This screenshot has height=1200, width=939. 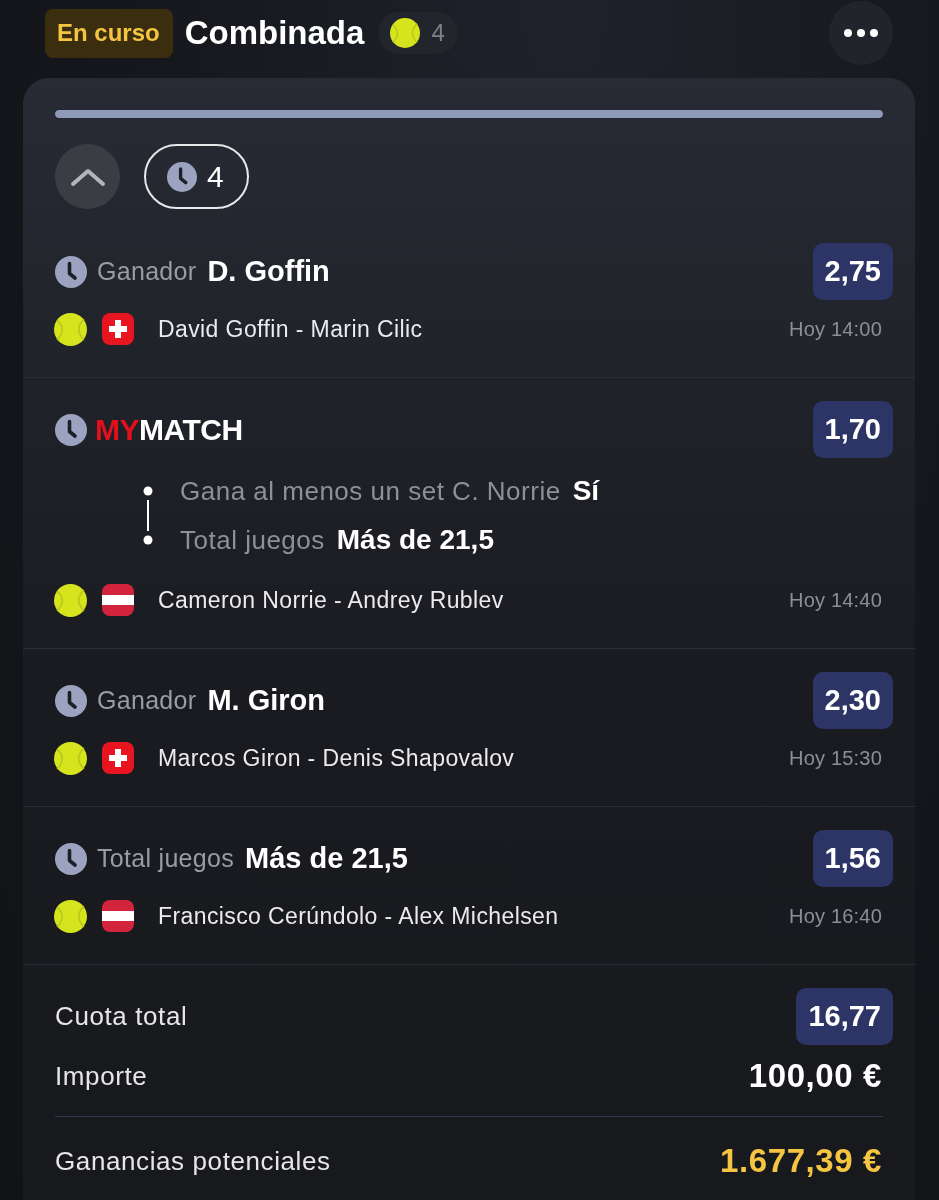 What do you see at coordinates (169, 429) in the screenshot?
I see `mymatch-logo: MYMATCH` at bounding box center [169, 429].